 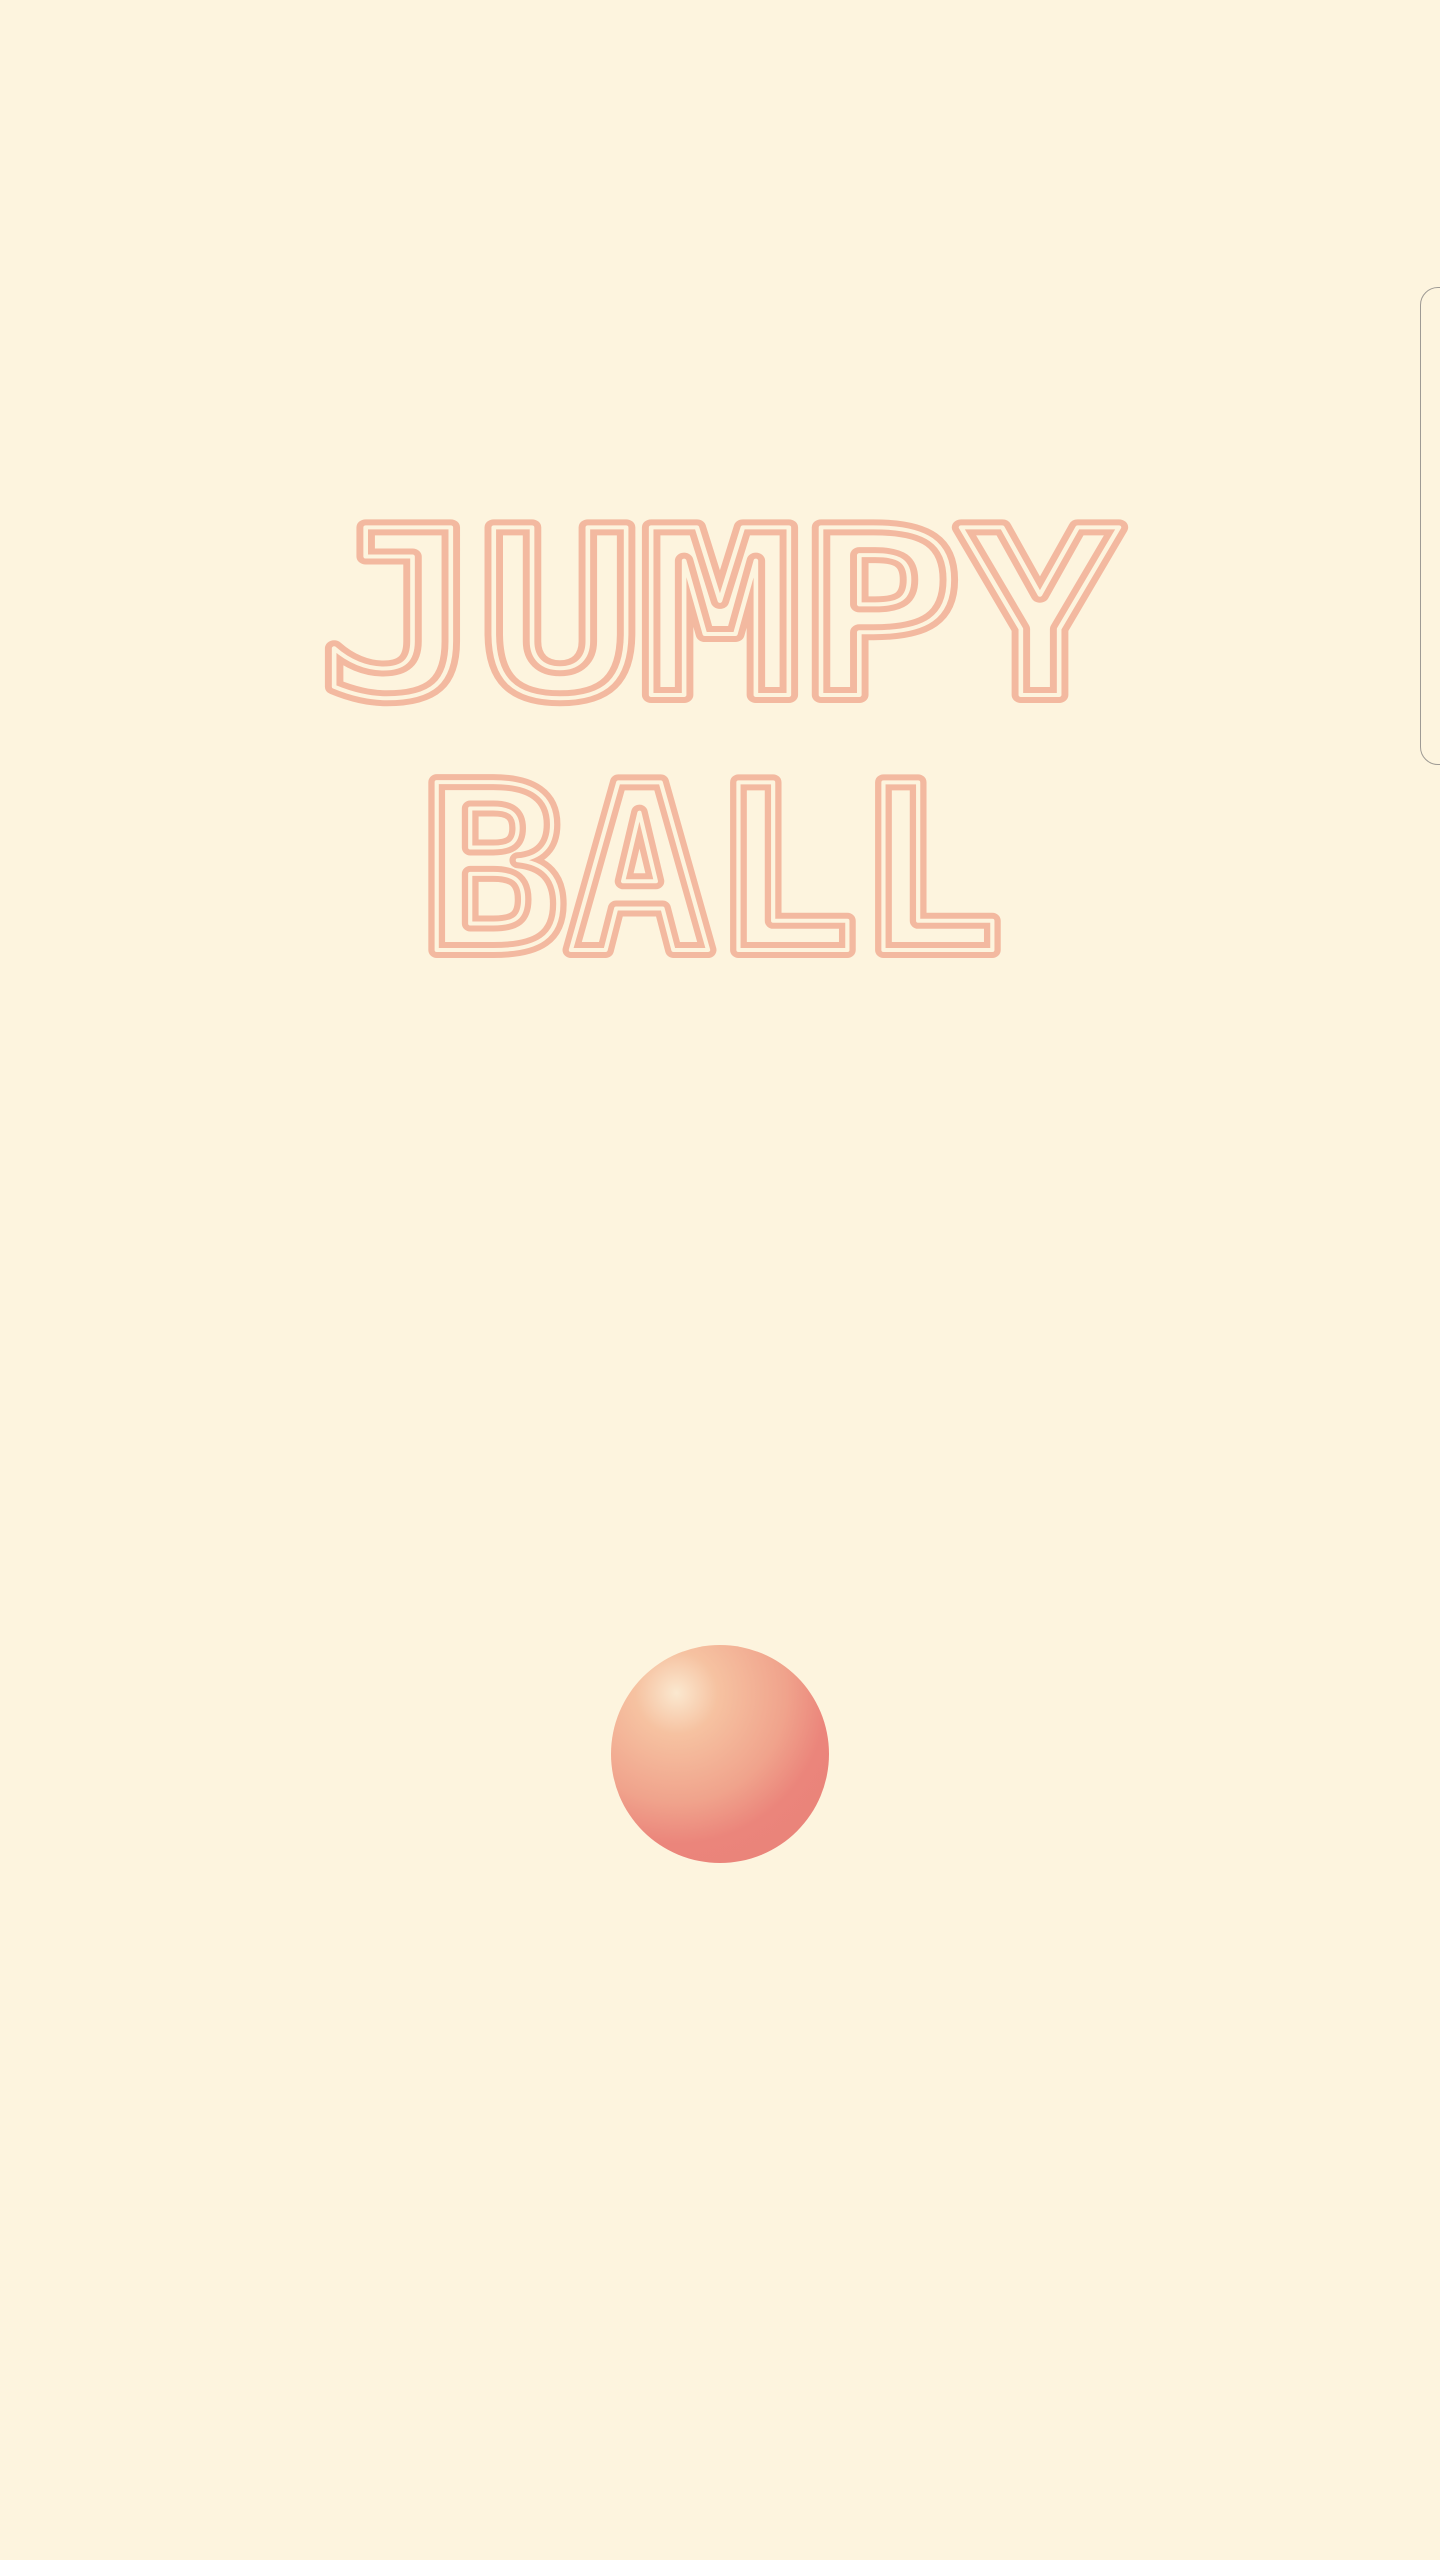 What do you see at coordinates (712, 859) in the screenshot?
I see `title-line-ball-inner: BALL` at bounding box center [712, 859].